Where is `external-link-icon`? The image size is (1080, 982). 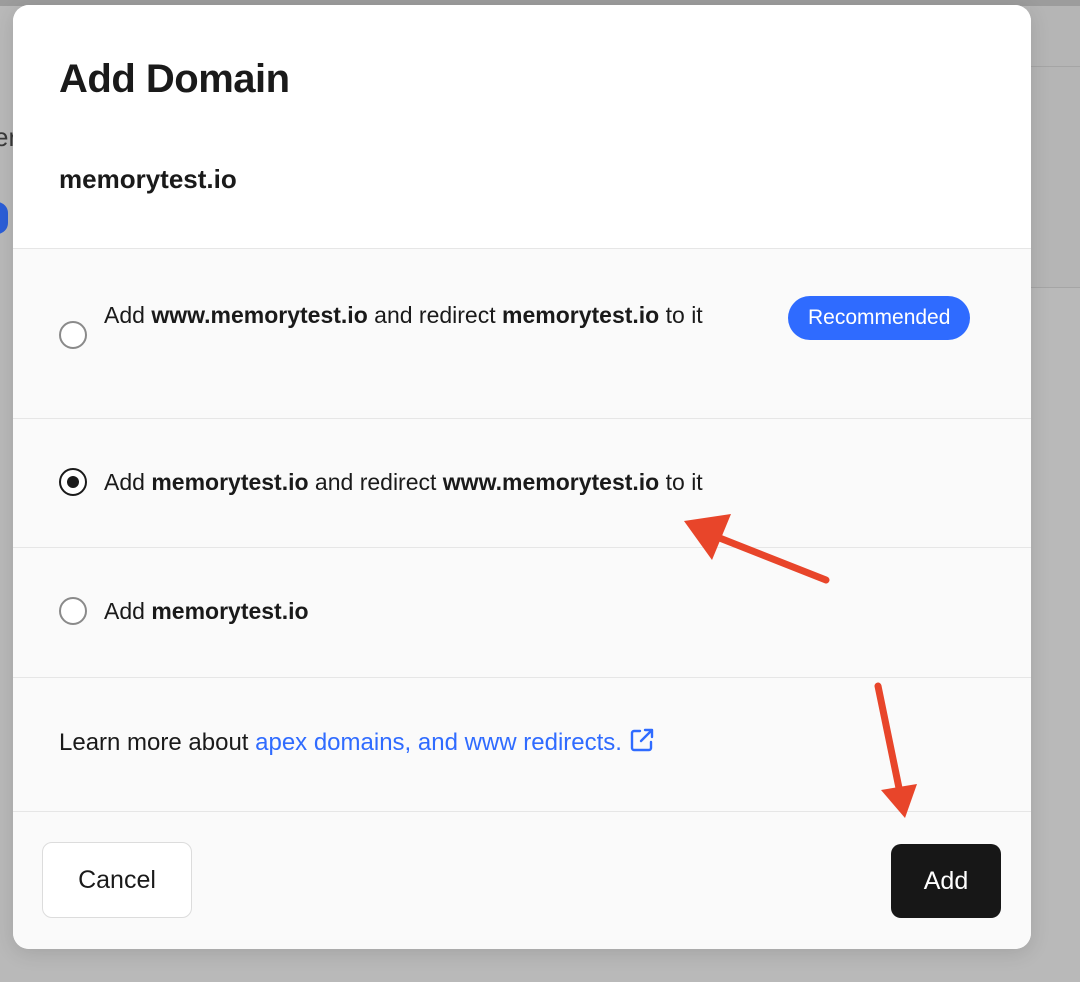
external-link-icon is located at coordinates (642, 740).